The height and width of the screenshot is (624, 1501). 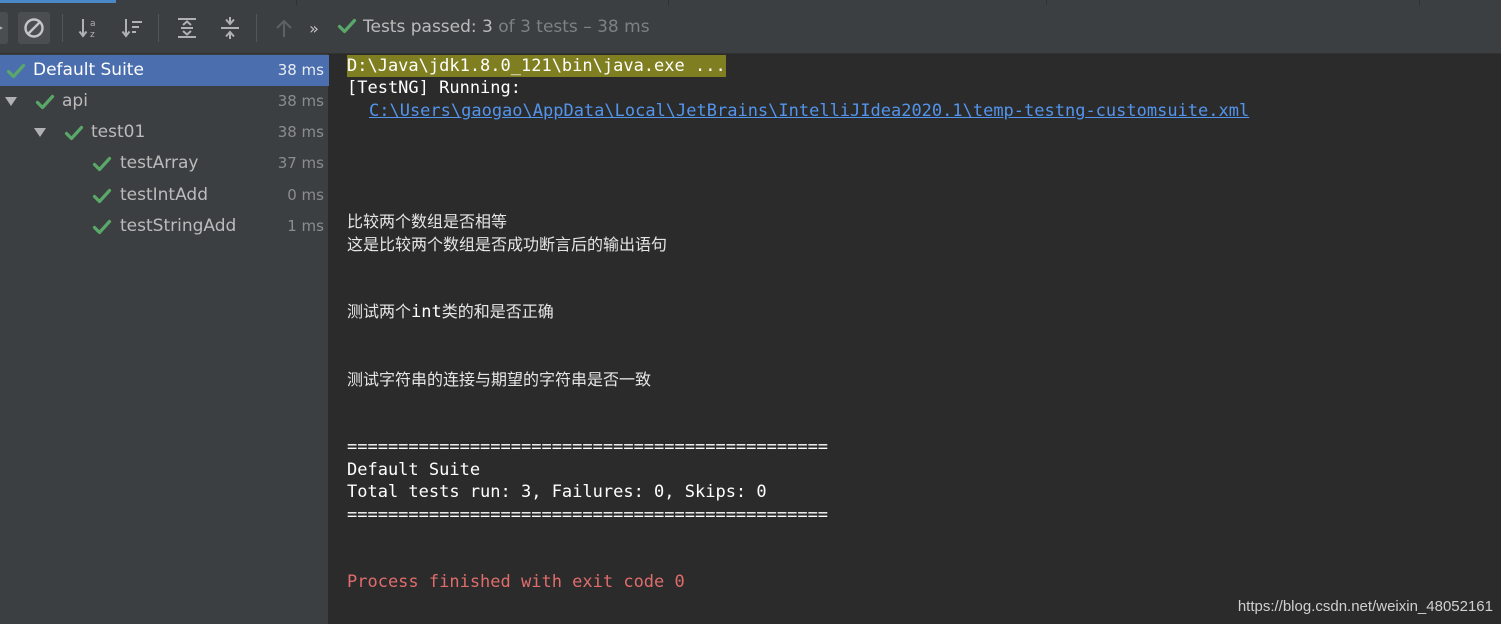 What do you see at coordinates (516, 582) in the screenshot?
I see `process-exit-line: Process finished with exit code 0` at bounding box center [516, 582].